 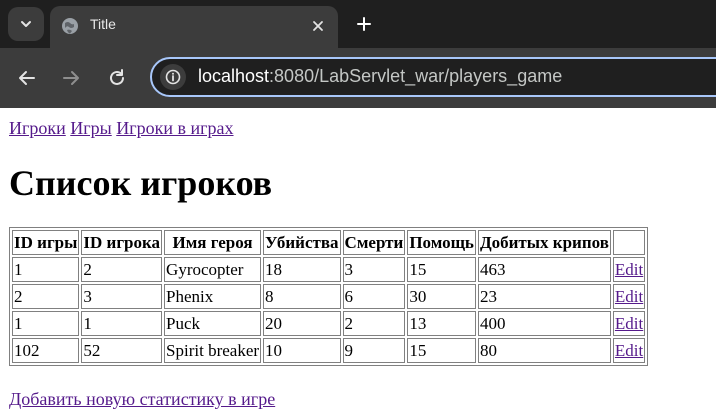 What do you see at coordinates (213, 296) in the screenshot?
I see `cell-hero-name: Phenix` at bounding box center [213, 296].